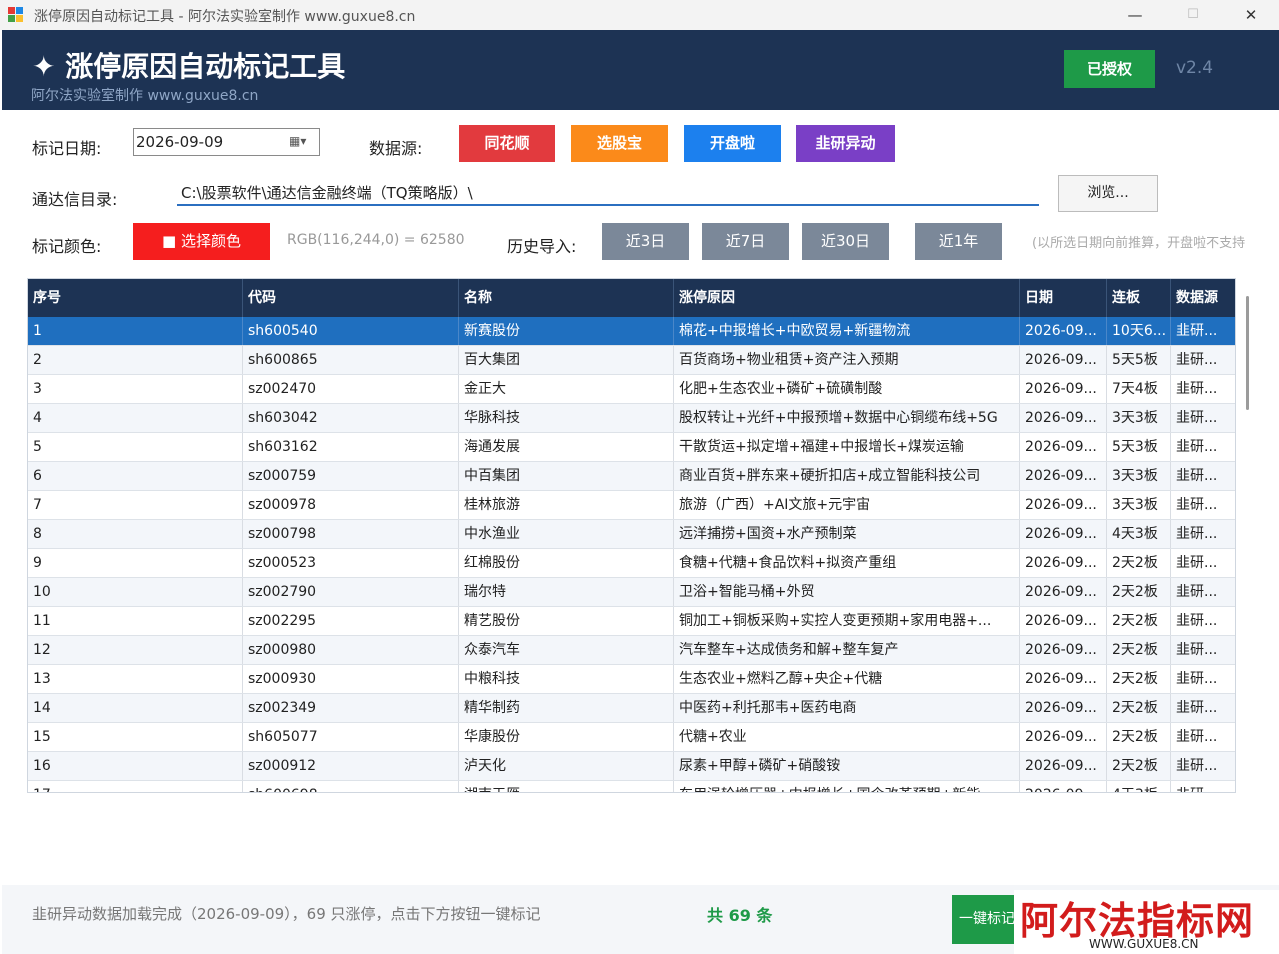 The width and height of the screenshot is (1279, 954). Describe the element at coordinates (566, 766) in the screenshot. I see `cell-col-name: 泸天化` at that location.